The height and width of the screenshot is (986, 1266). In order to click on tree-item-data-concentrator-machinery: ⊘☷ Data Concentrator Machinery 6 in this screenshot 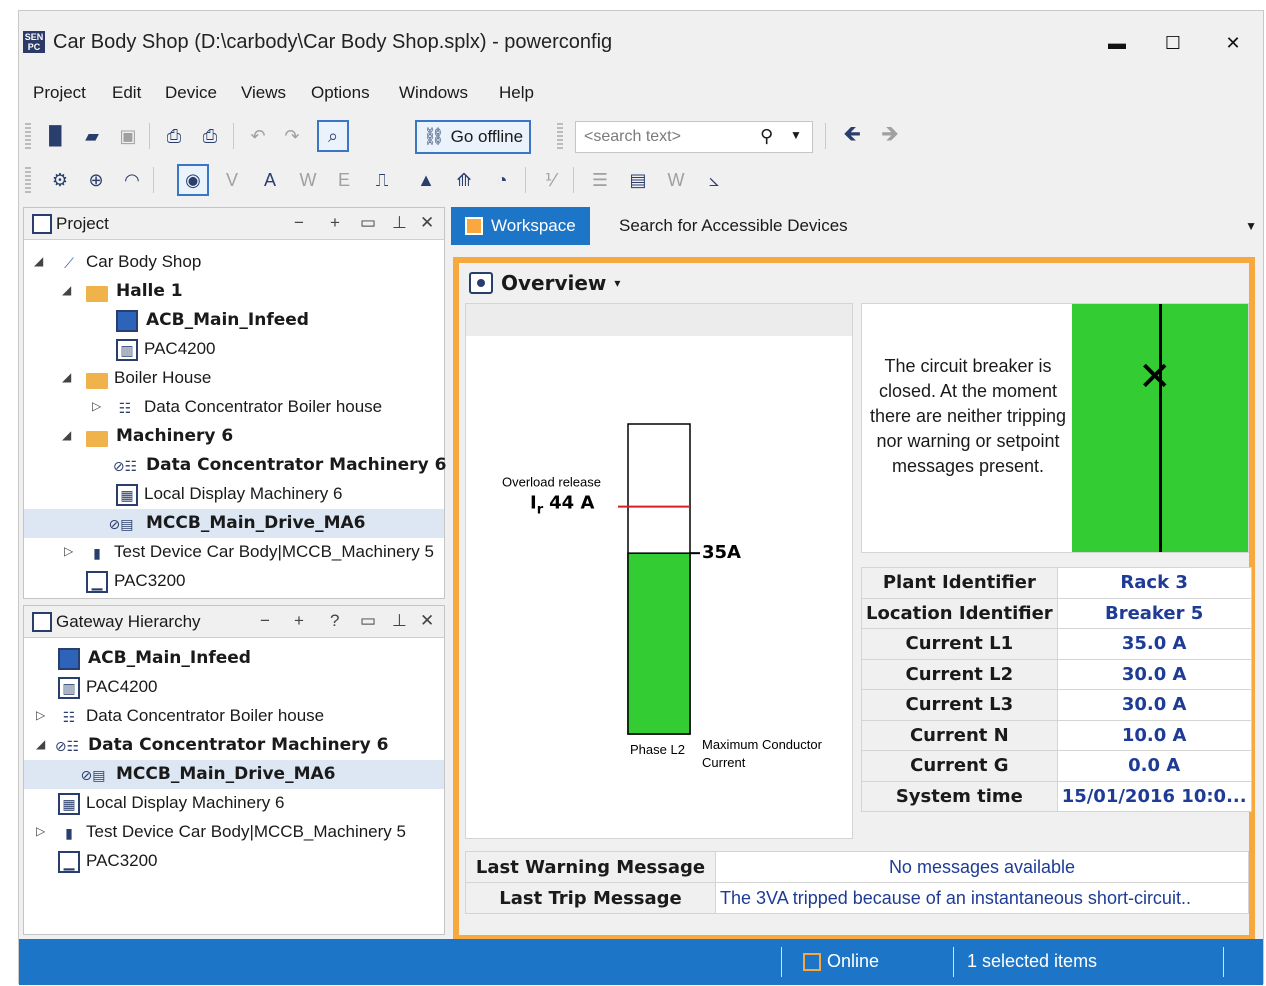, I will do `click(235, 465)`.